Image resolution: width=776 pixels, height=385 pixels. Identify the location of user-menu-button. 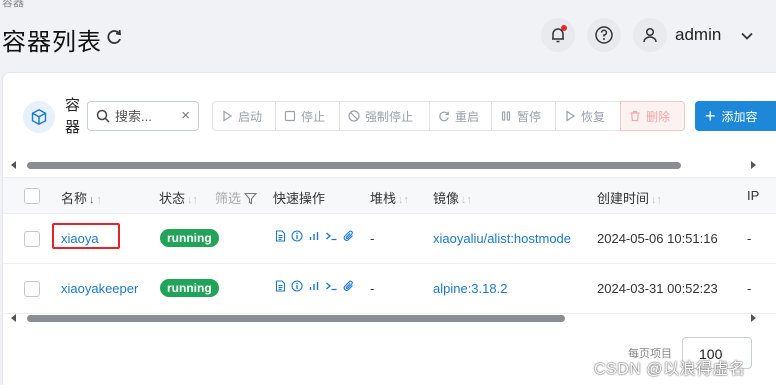
(650, 35).